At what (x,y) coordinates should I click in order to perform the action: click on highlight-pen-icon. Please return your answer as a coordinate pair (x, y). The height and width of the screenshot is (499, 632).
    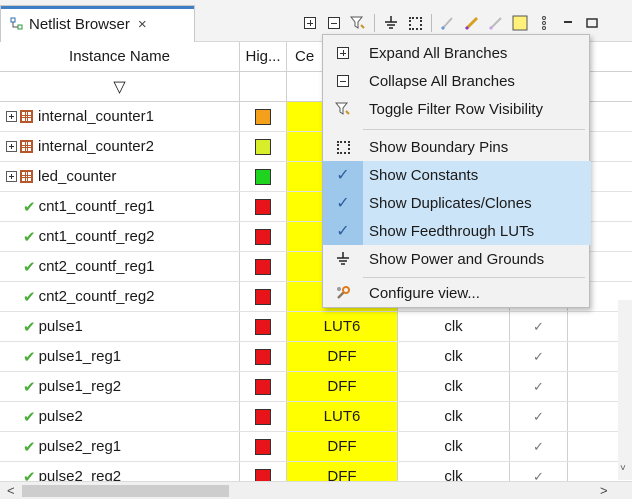
    Looking at the image, I should click on (448, 23).